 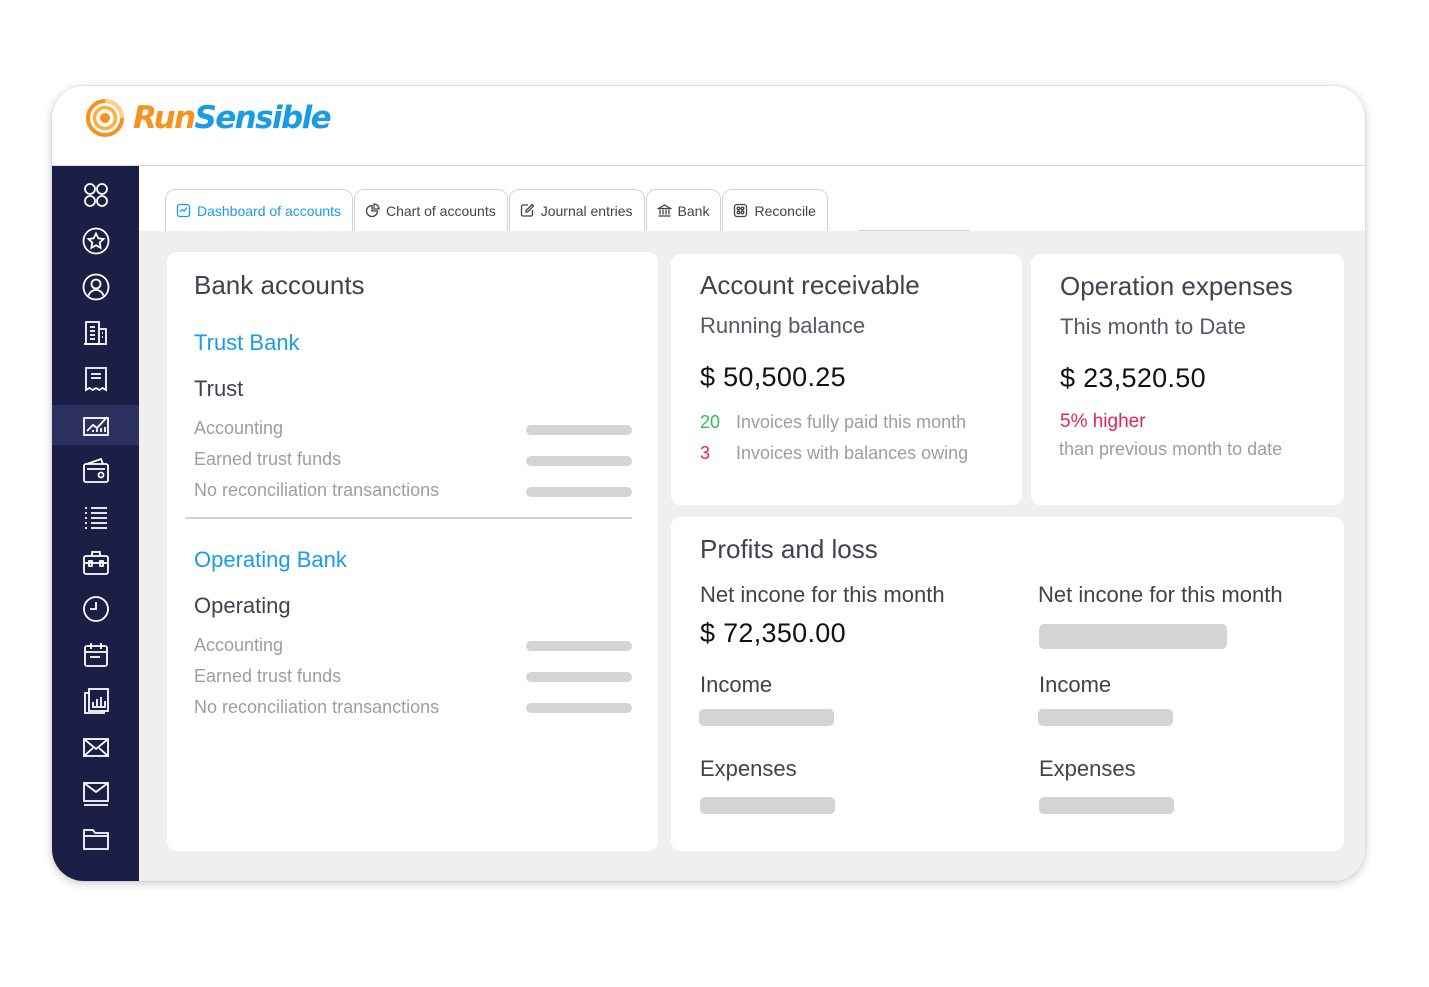 What do you see at coordinates (527, 210) in the screenshot?
I see `edit-icon` at bounding box center [527, 210].